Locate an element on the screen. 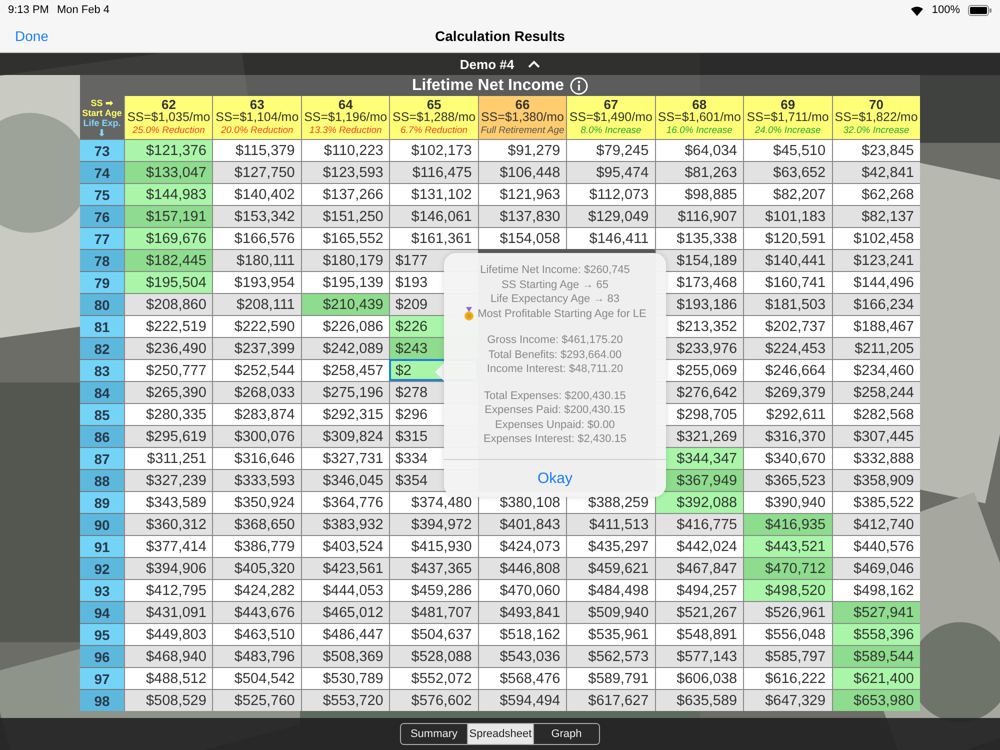 The image size is (1000, 750). value-cell: $210,439 is located at coordinates (345, 304).